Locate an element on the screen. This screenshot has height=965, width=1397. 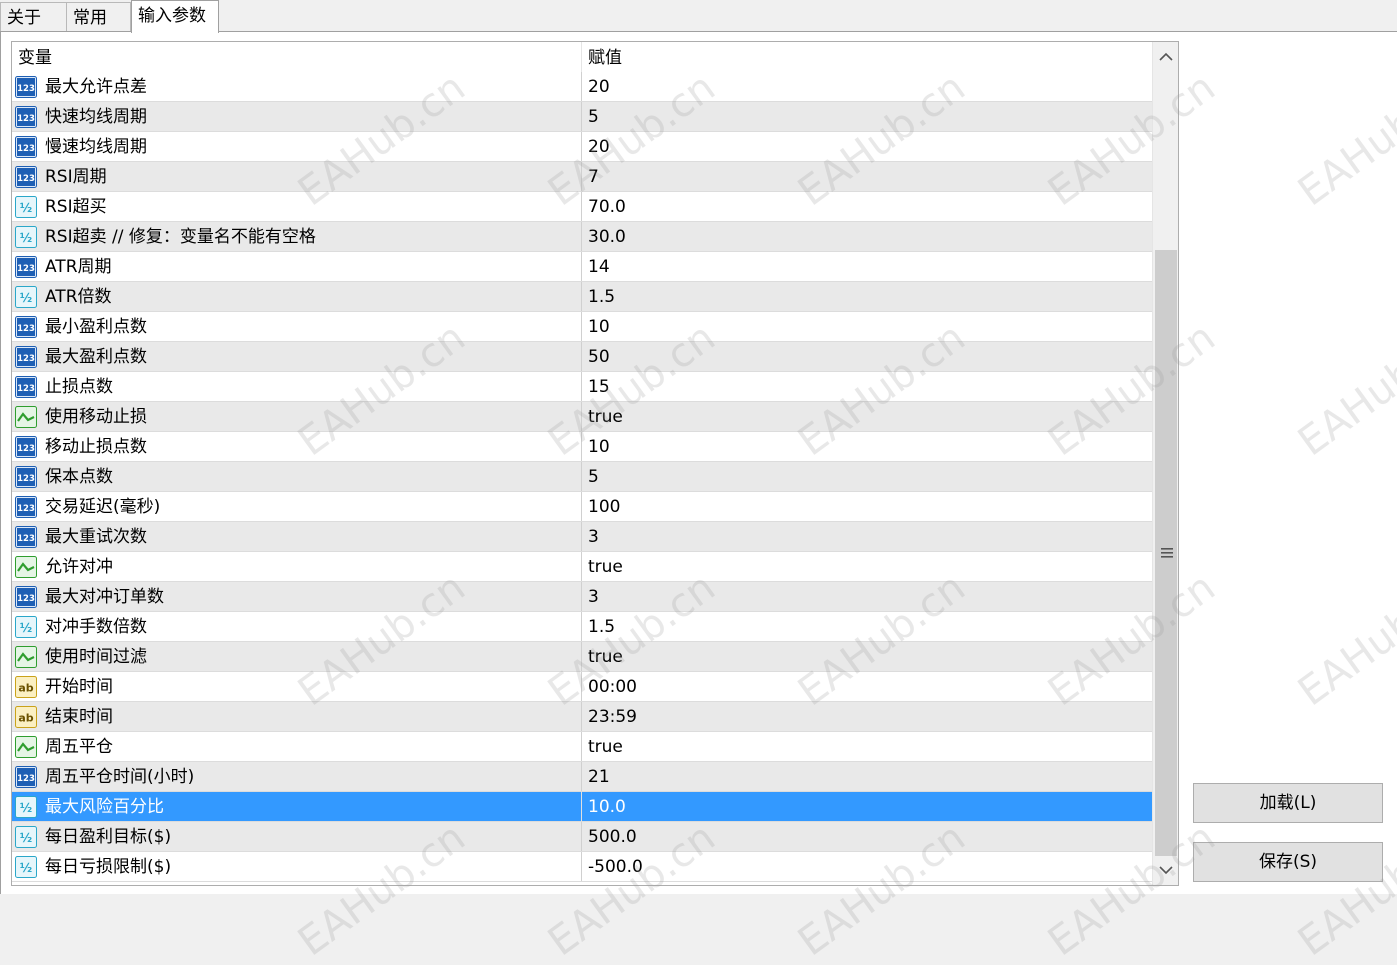
column-header-variable: 变量 is located at coordinates (296, 57).